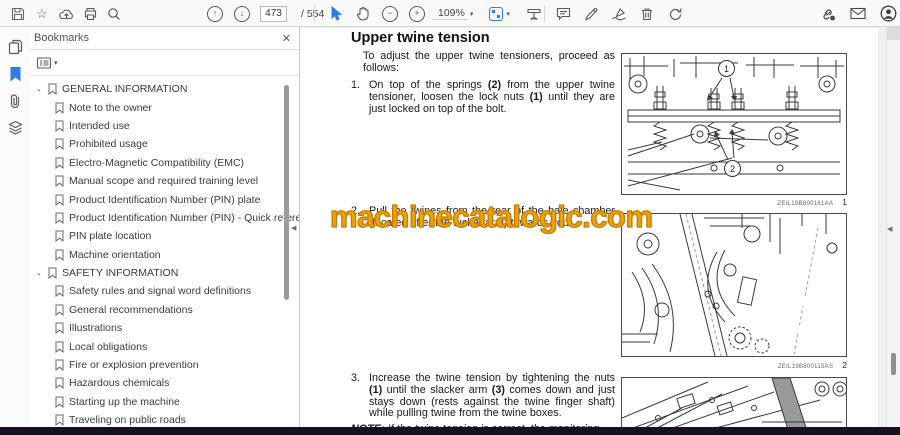 Image resolution: width=900 pixels, height=435 pixels. I want to click on bookmark-item: Manual scope and required training level, so click(164, 181).